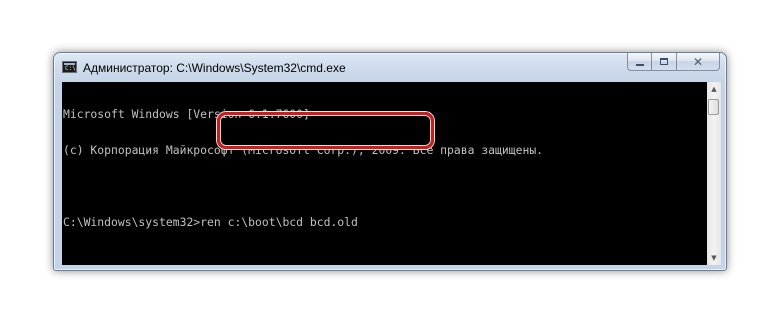 Image resolution: width=781 pixels, height=326 pixels. Describe the element at coordinates (303, 186) in the screenshot. I see `console-line-blank` at that location.